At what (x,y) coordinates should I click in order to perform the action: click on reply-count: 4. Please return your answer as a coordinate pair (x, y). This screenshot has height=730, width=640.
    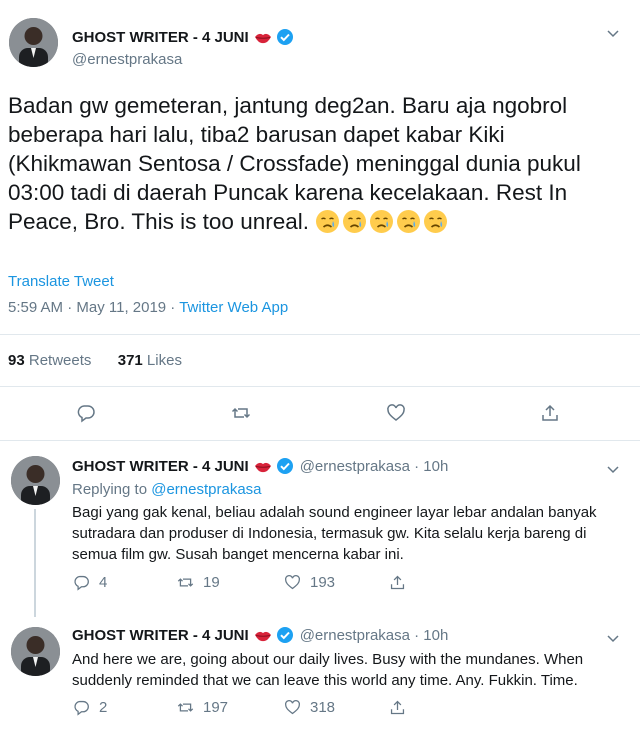
    Looking at the image, I should click on (103, 582).